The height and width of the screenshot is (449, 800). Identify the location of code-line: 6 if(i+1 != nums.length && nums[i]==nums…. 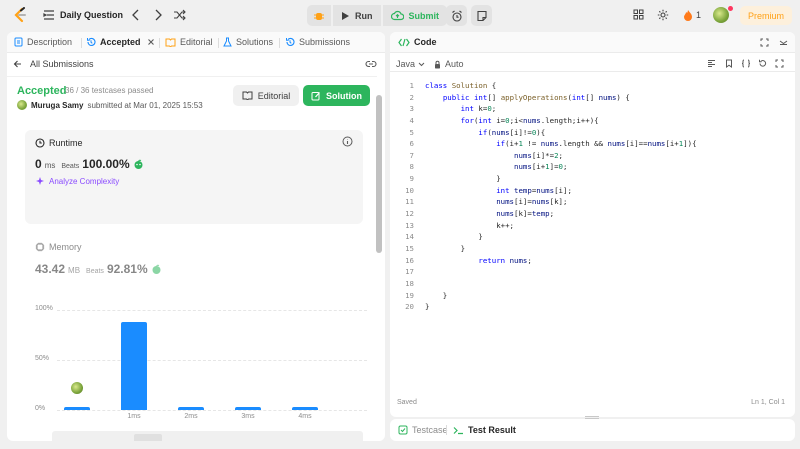
(592, 144).